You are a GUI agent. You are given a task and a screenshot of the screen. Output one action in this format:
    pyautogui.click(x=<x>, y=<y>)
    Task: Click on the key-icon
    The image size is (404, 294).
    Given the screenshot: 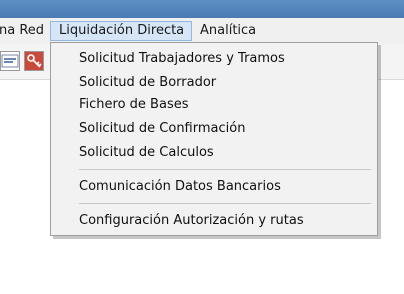 What is the action you would take?
    pyautogui.click(x=34, y=61)
    